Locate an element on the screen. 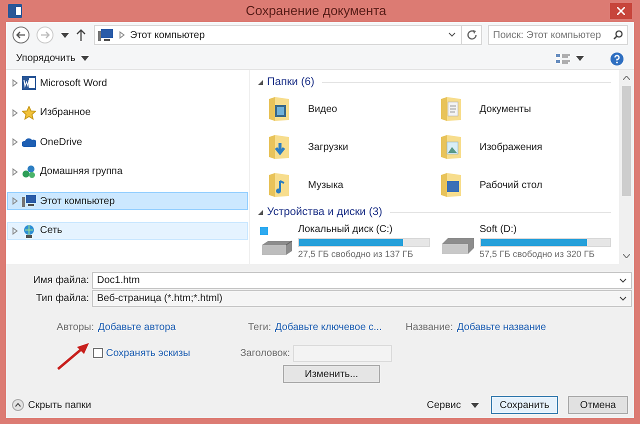 This screenshot has width=640, height=424. list-view-icon is located at coordinates (563, 58).